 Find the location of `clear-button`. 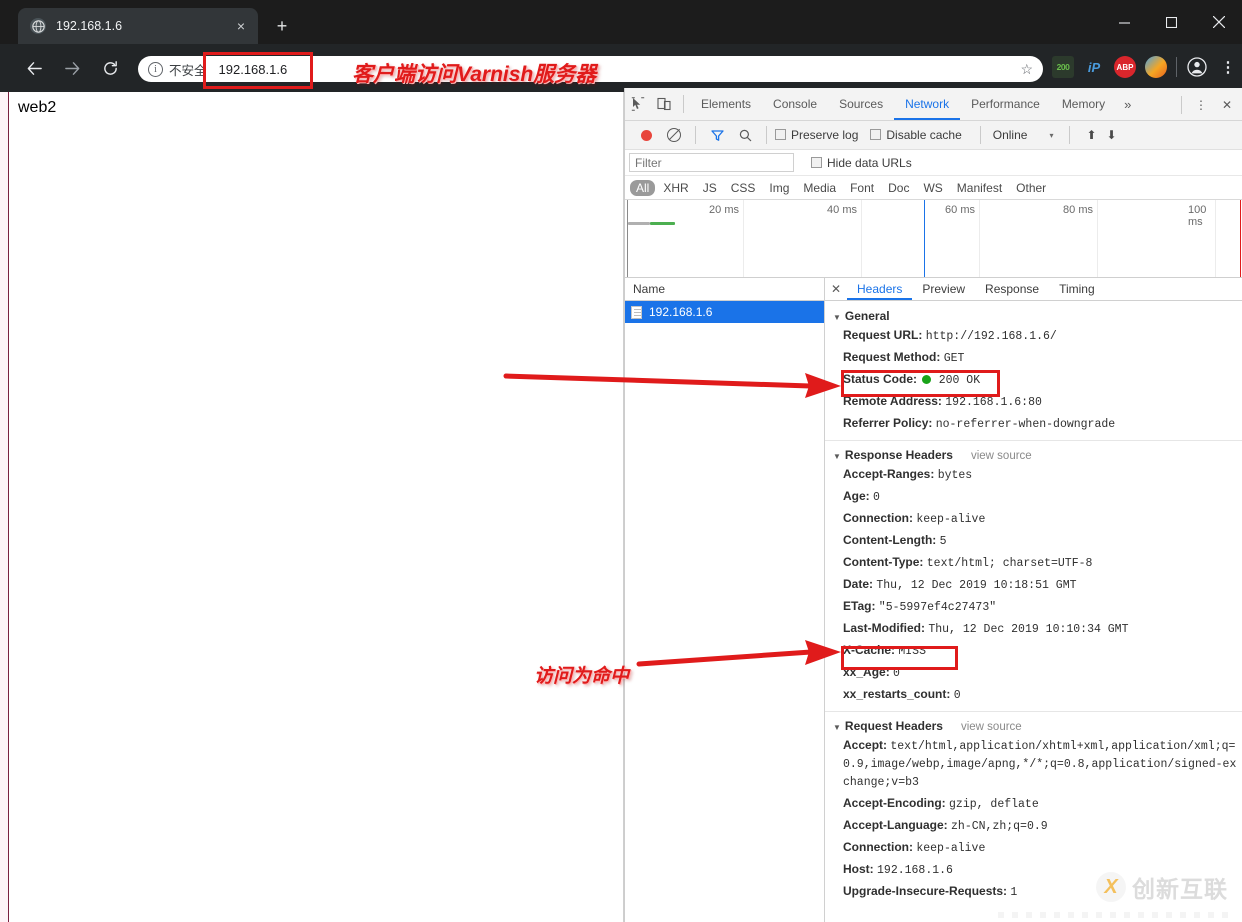

clear-button is located at coordinates (674, 135).